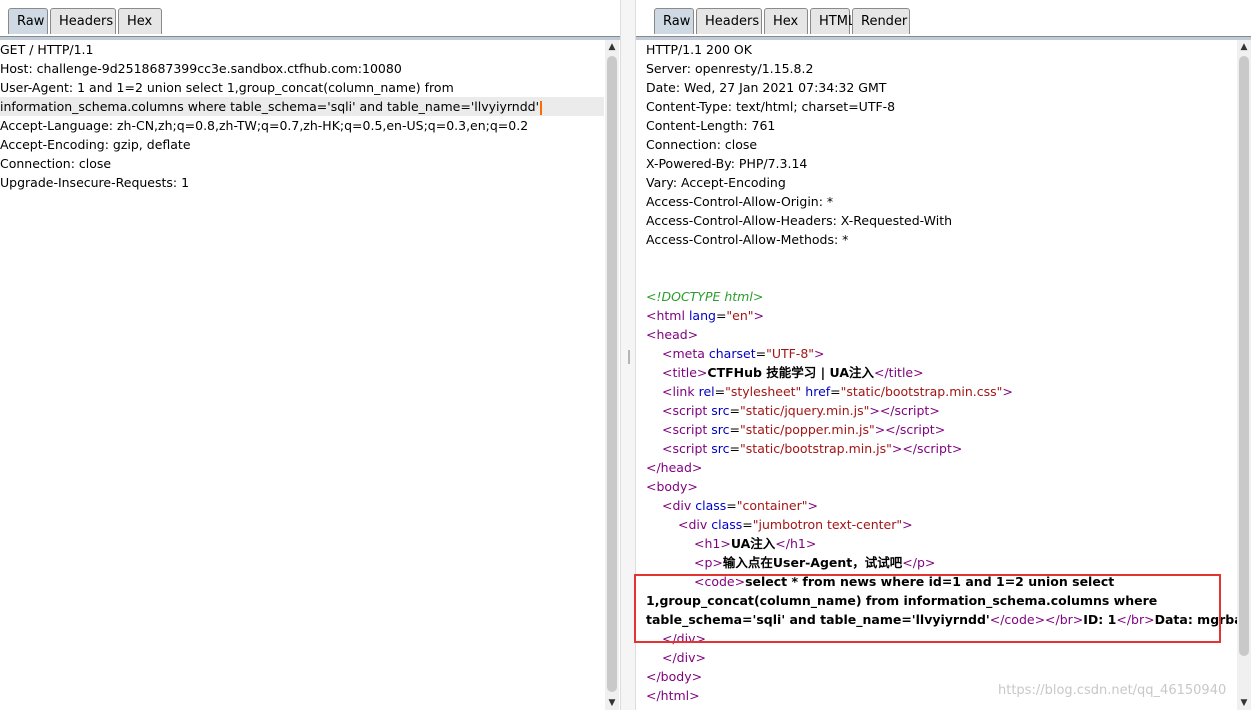  I want to click on script-src-value: static/popper.min.js, so click(807, 429).